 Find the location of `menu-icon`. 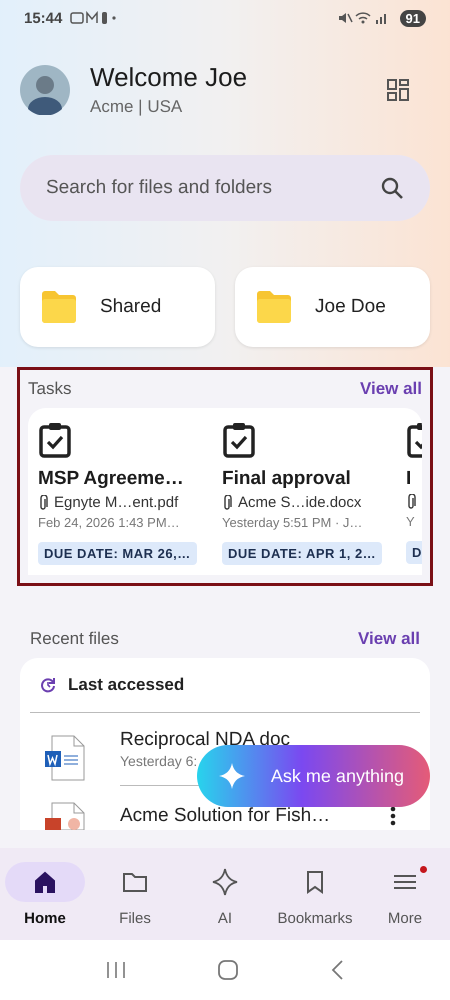

menu-icon is located at coordinates (405, 881).